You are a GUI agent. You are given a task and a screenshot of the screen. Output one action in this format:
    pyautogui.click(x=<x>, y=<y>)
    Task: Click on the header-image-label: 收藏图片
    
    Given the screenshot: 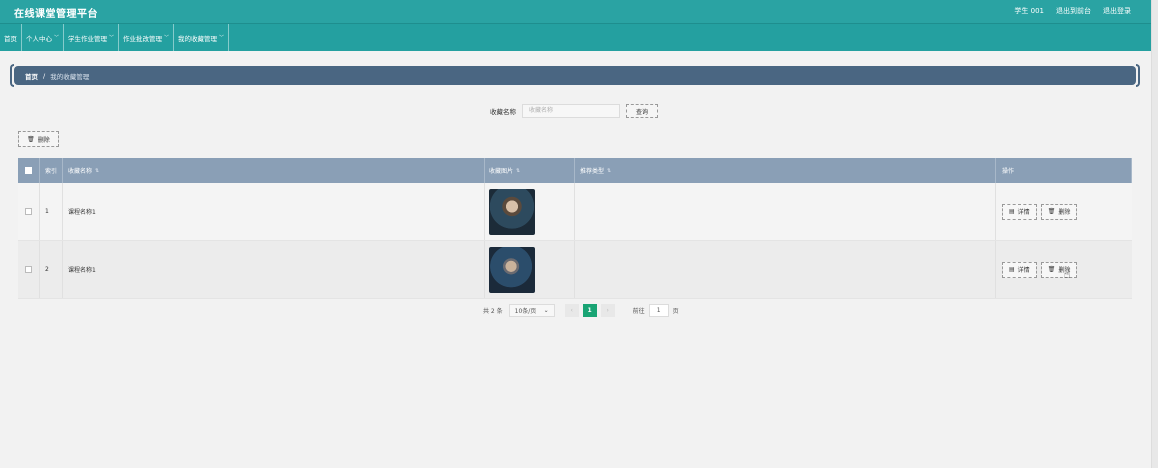 What is the action you would take?
    pyautogui.click(x=501, y=171)
    